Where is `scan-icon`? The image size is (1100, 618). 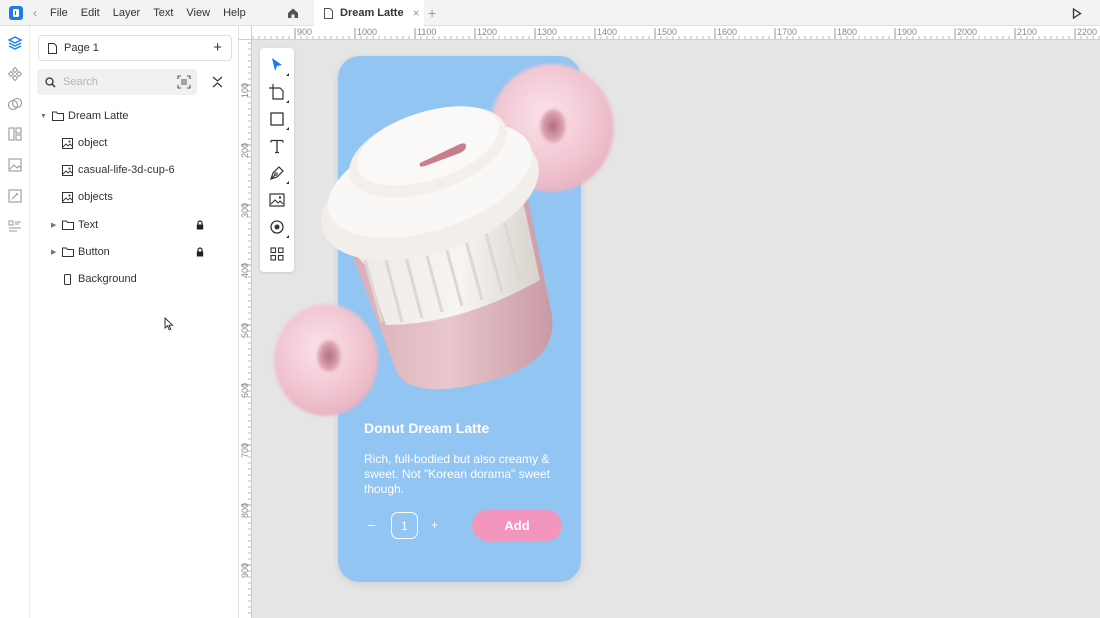
scan-icon is located at coordinates (184, 82).